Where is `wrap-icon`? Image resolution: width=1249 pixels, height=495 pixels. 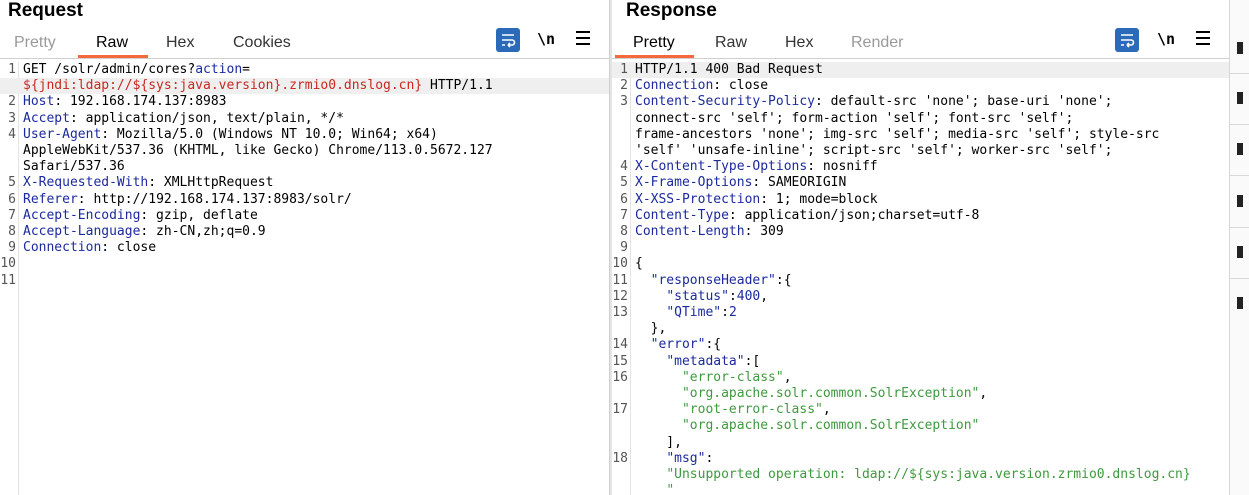 wrap-icon is located at coordinates (1128, 41).